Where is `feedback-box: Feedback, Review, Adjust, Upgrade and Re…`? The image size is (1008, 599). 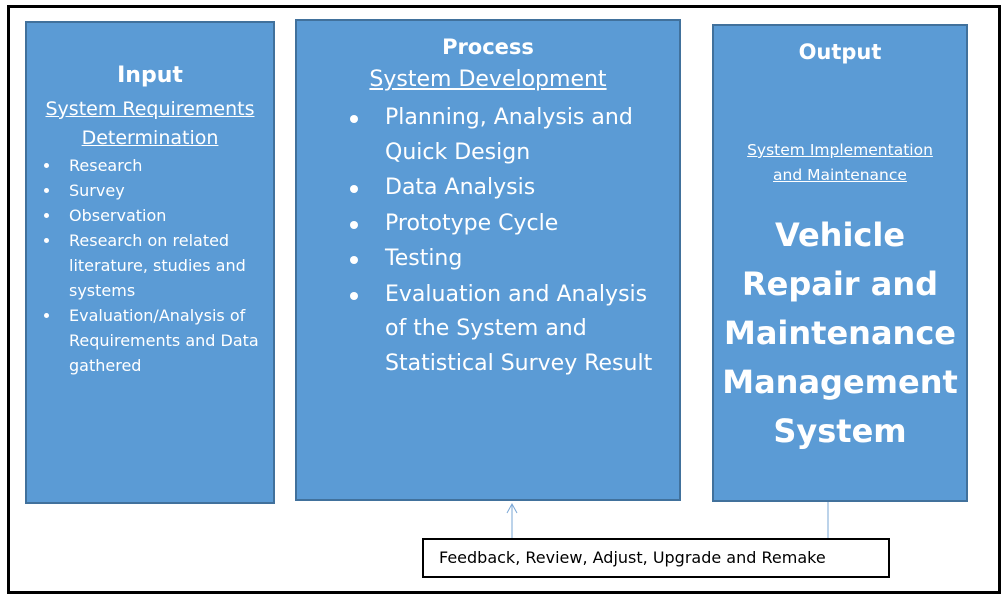 feedback-box: Feedback, Review, Adjust, Upgrade and Re… is located at coordinates (656, 558).